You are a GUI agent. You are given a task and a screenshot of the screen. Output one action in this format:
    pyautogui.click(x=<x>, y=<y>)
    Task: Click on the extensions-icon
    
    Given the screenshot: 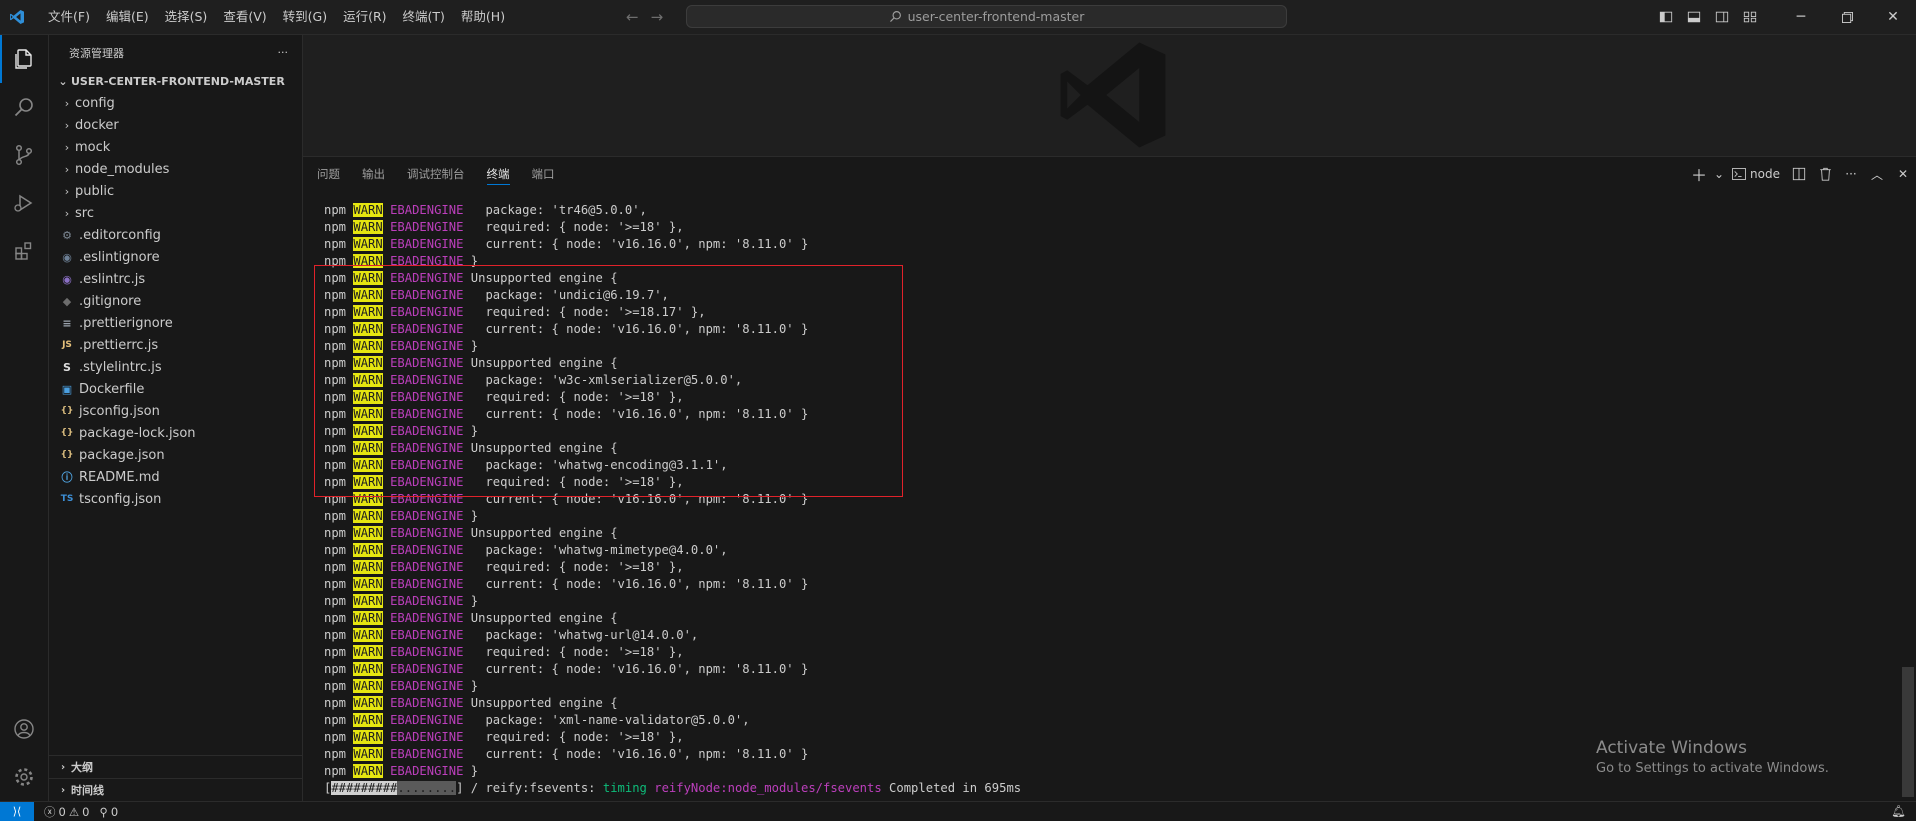 What is the action you would take?
    pyautogui.click(x=24, y=251)
    